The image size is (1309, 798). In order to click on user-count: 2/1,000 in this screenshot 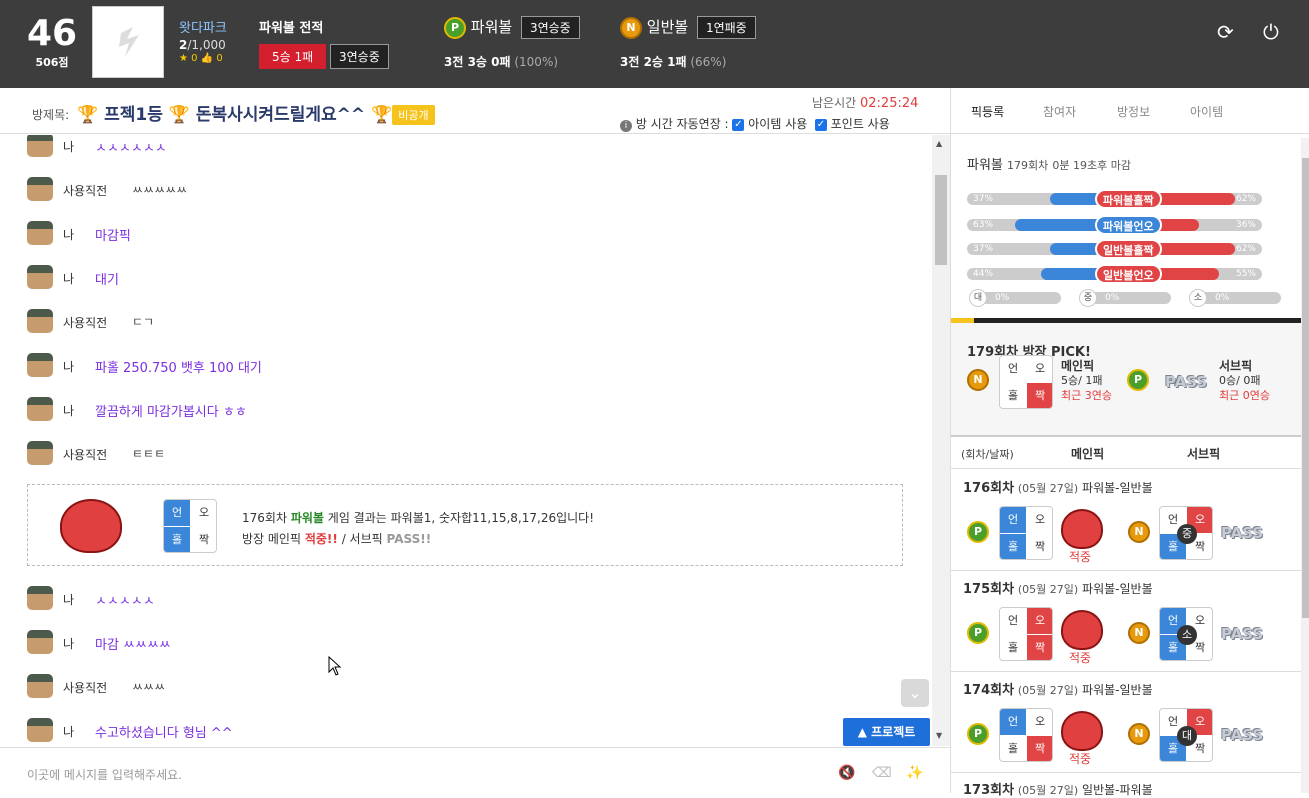, I will do `click(202, 45)`.